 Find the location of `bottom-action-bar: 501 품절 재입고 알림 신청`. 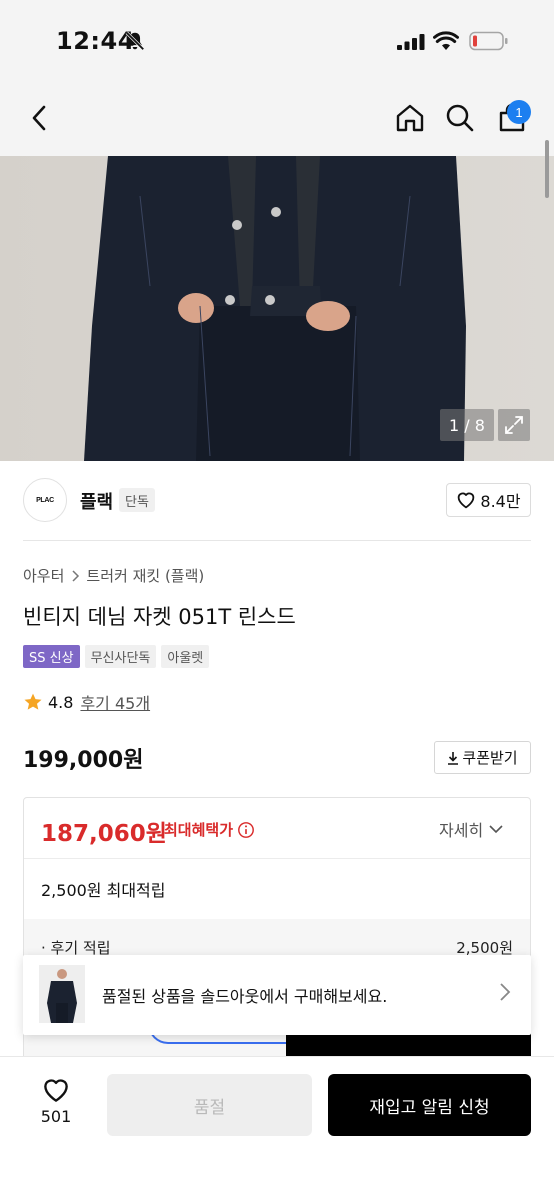

bottom-action-bar: 501 품절 재입고 알림 신청 is located at coordinates (277, 1128).